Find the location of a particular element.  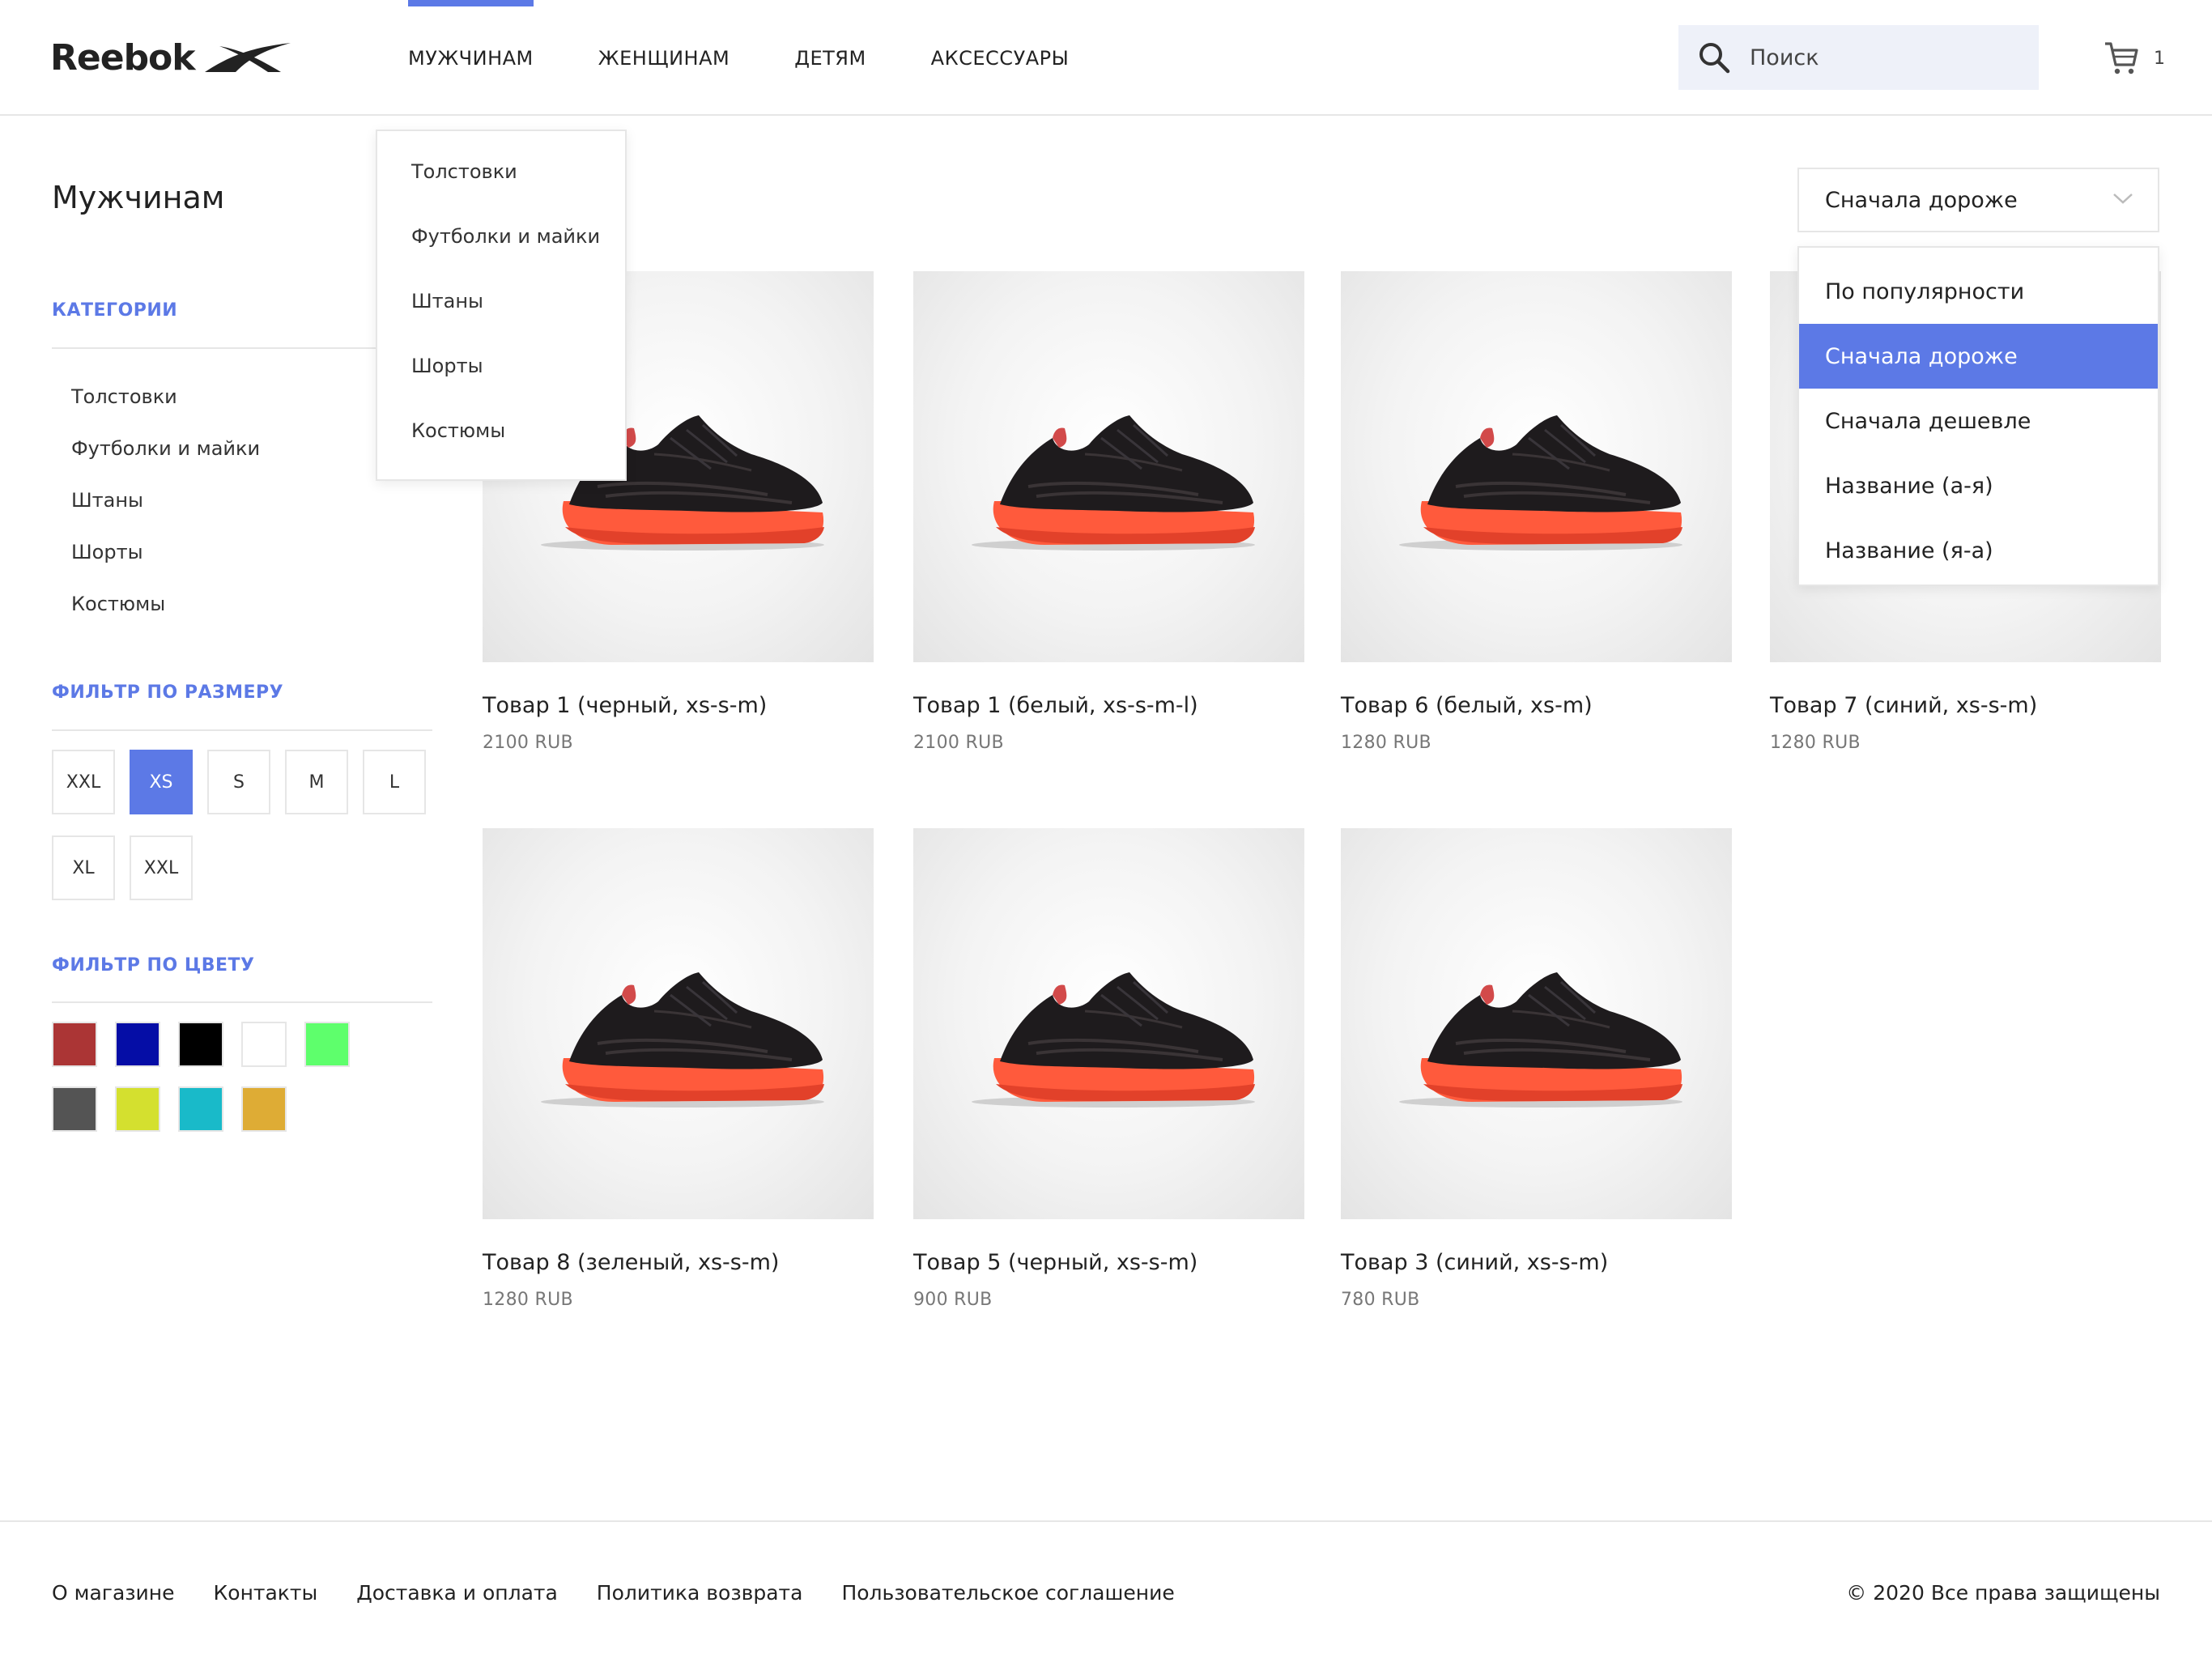

size-option: L is located at coordinates (395, 782).